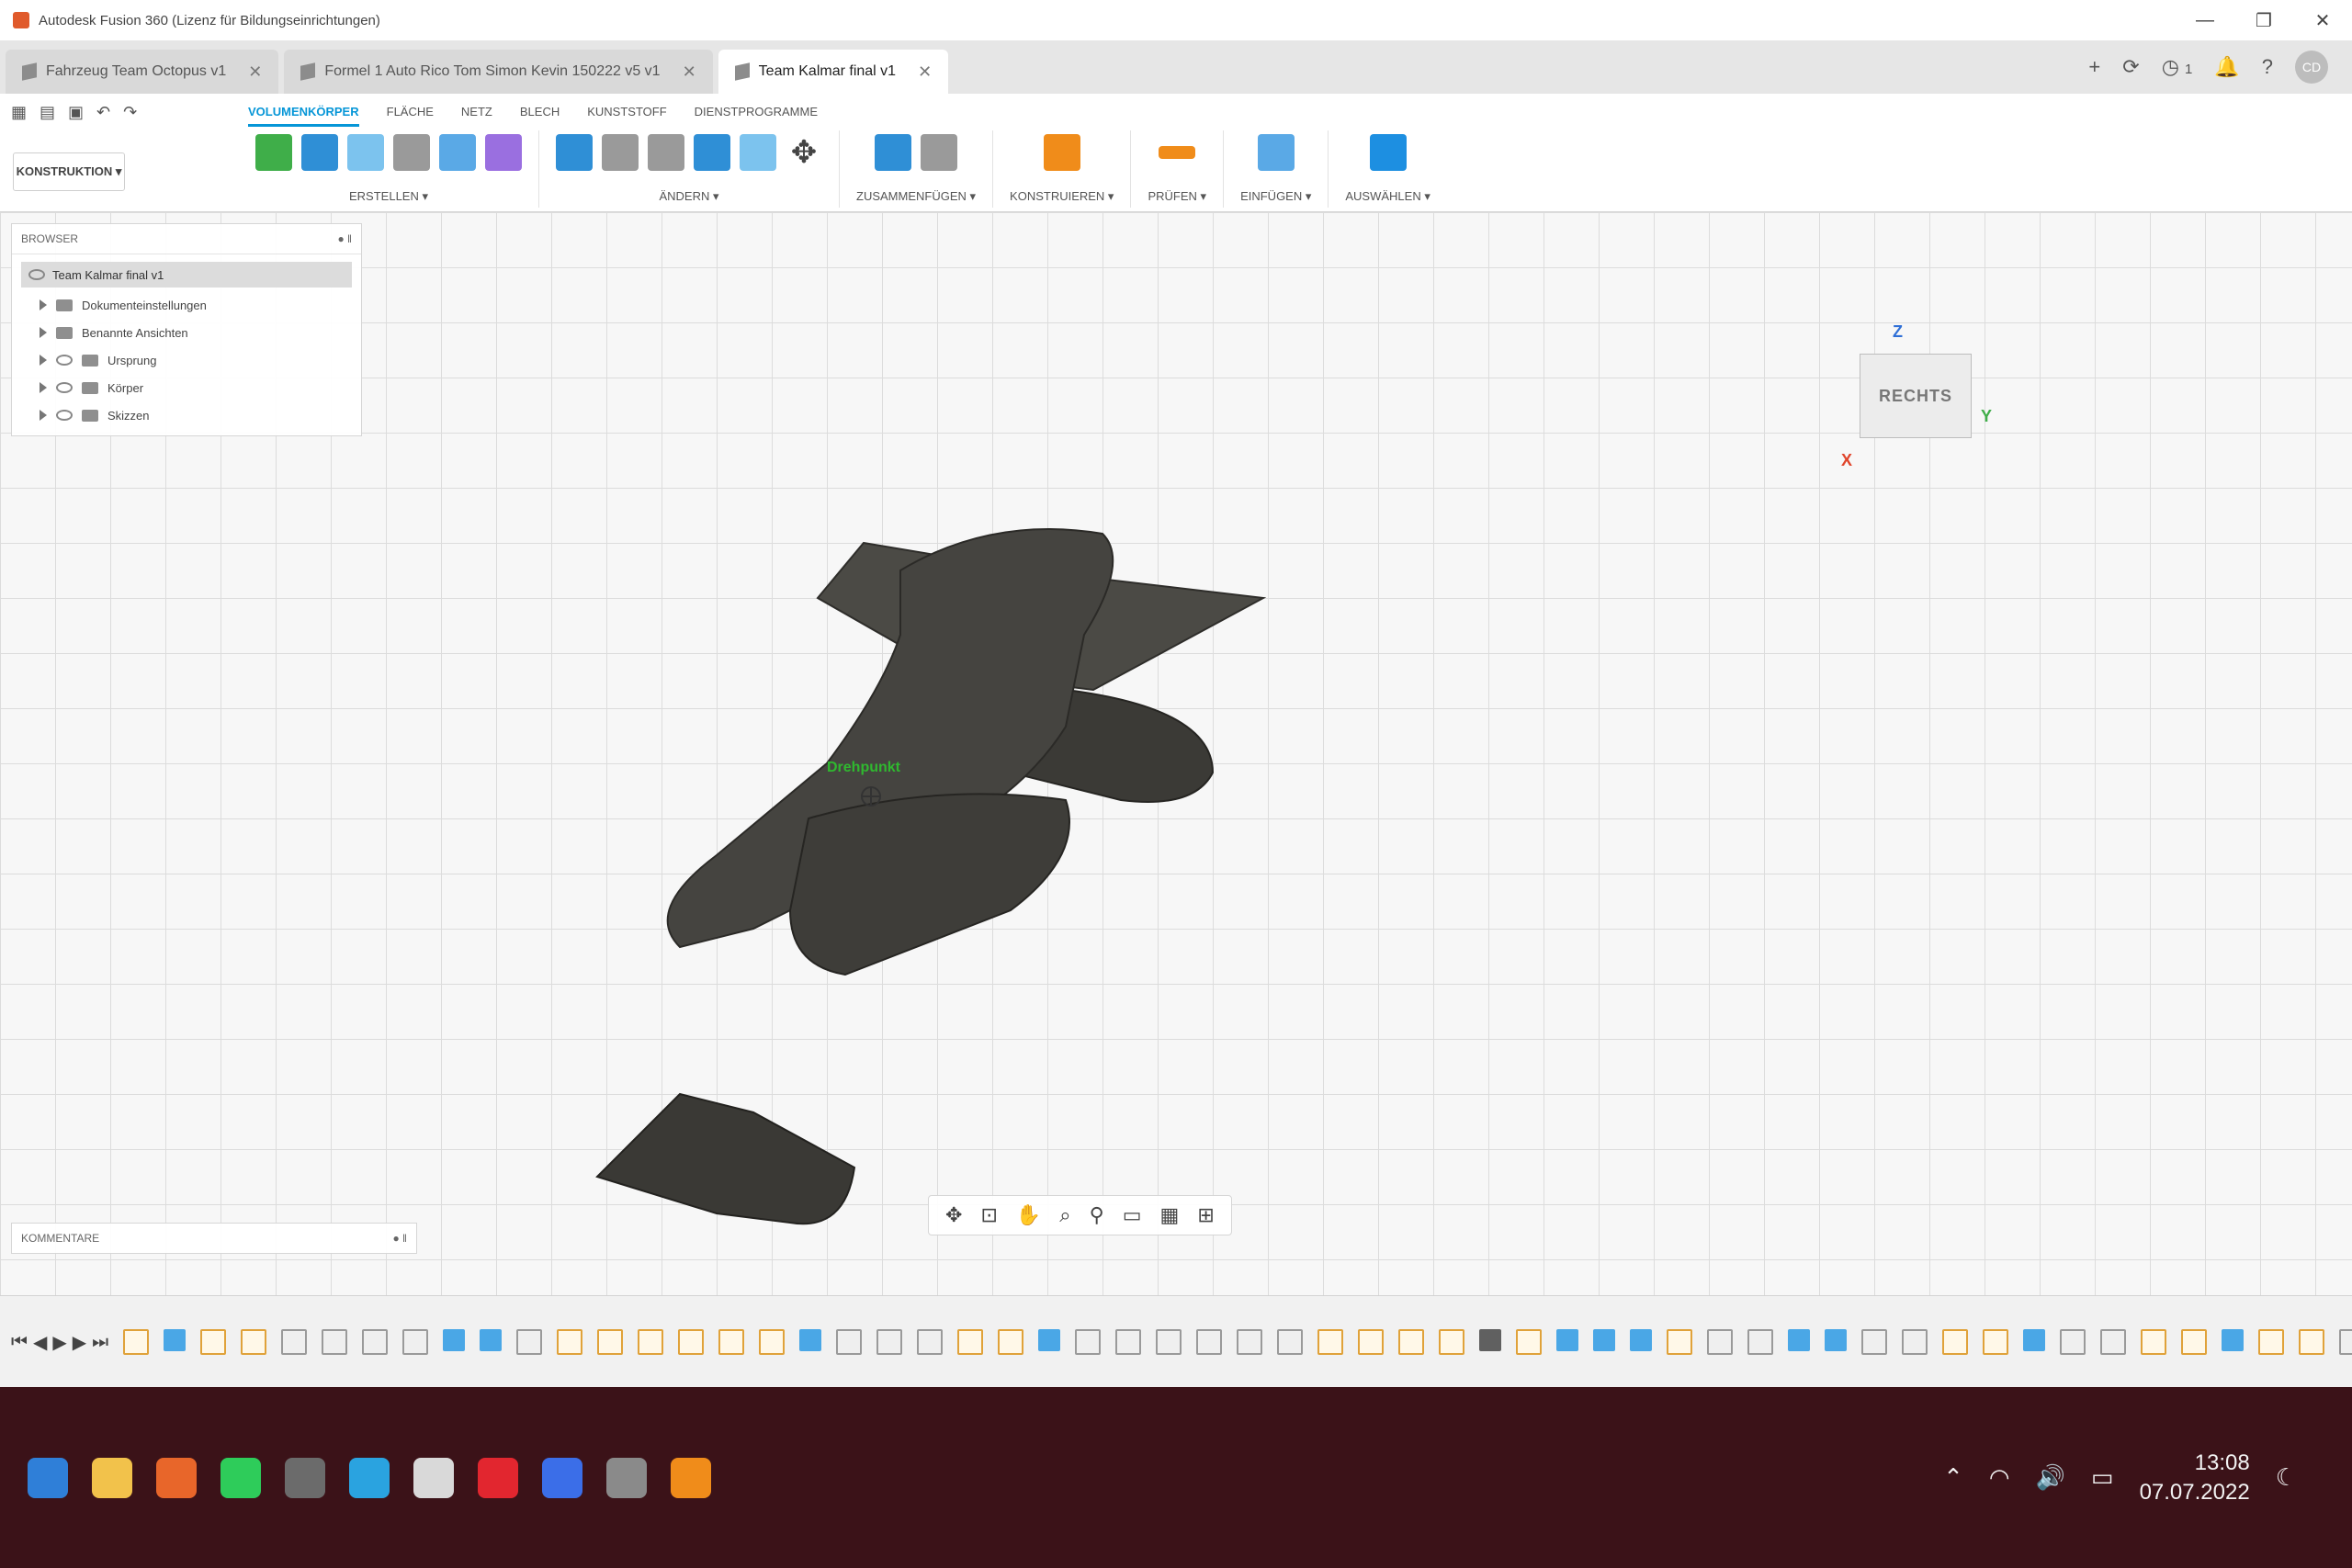  I want to click on pattern-icon, so click(458, 152).